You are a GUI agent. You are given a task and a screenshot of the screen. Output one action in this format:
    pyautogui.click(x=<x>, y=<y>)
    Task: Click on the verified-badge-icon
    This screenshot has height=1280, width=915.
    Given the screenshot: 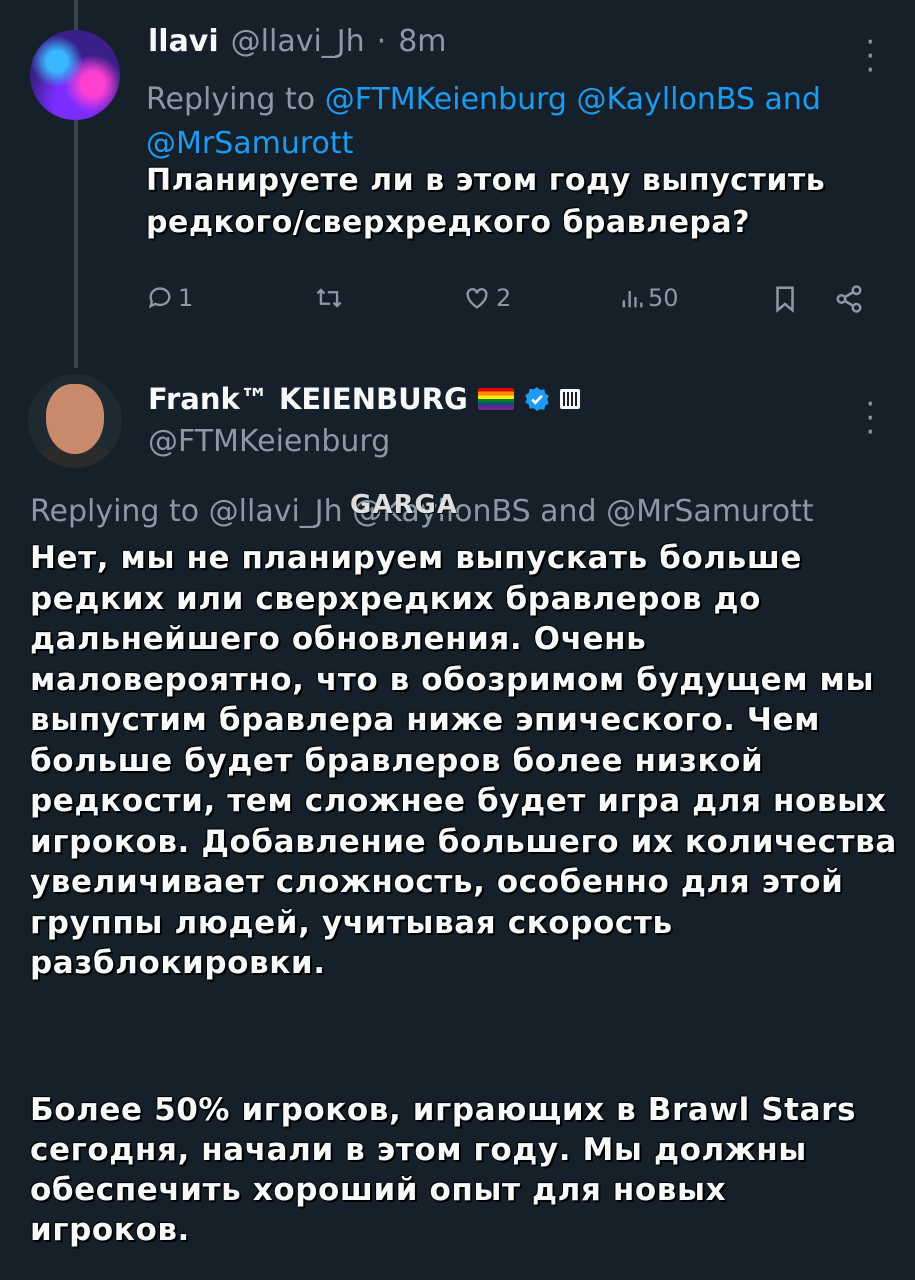 What is the action you would take?
    pyautogui.click(x=537, y=399)
    